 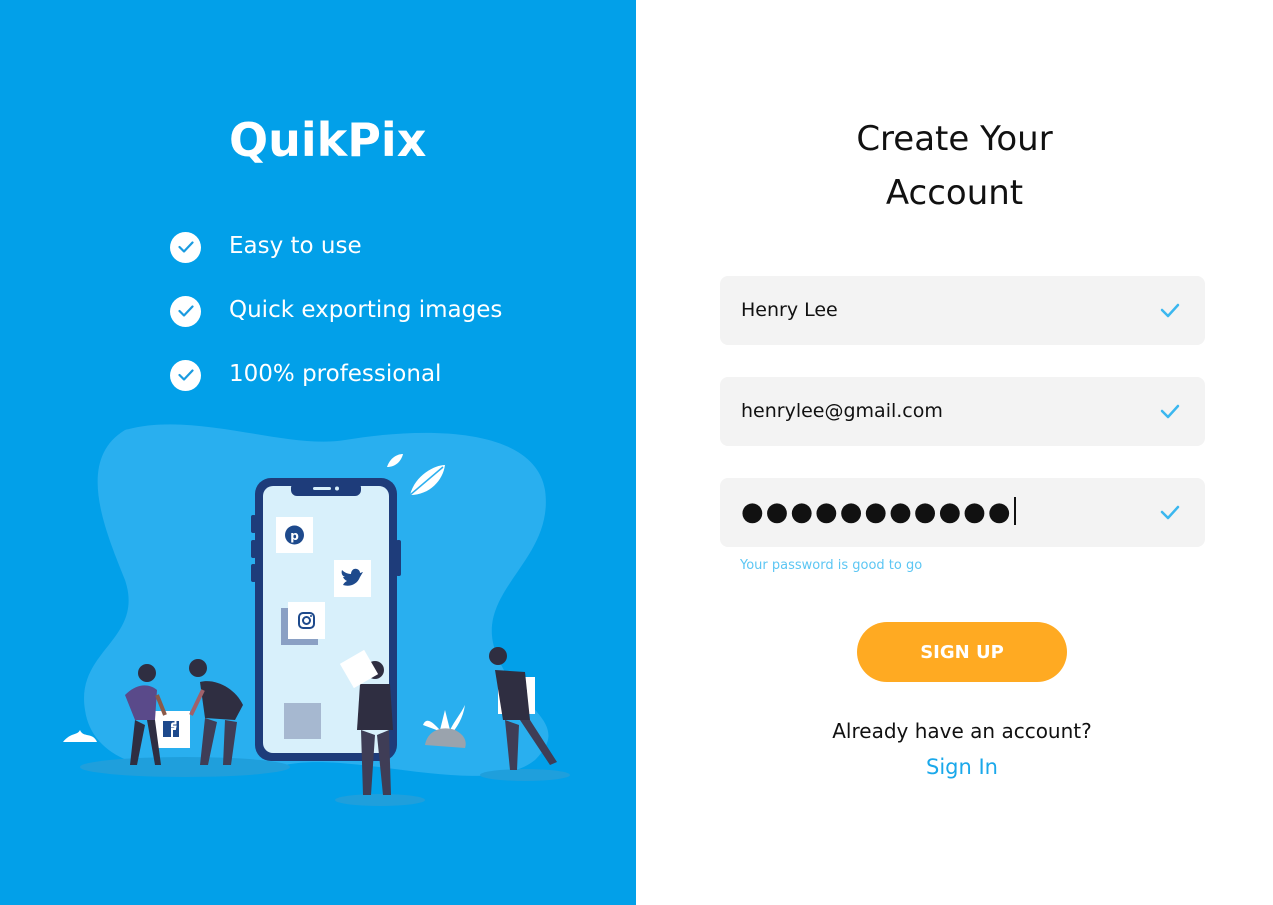 I want to click on pinterest-icon: p, so click(x=294, y=535).